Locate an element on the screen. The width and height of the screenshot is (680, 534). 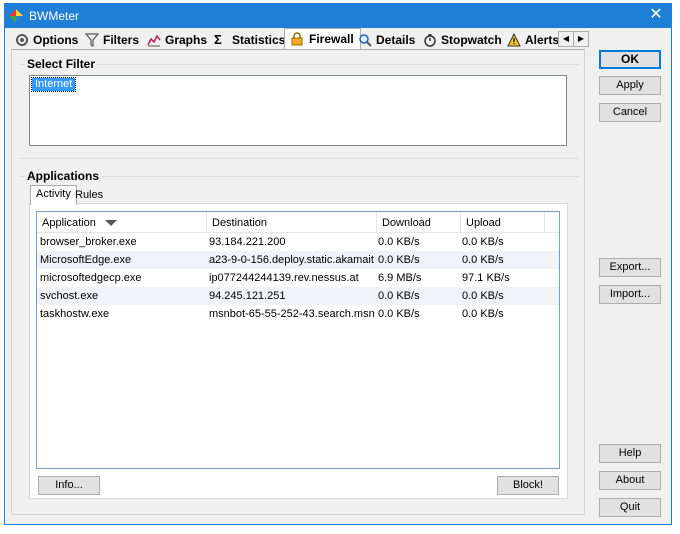
help-button: Help is located at coordinates (630, 453).